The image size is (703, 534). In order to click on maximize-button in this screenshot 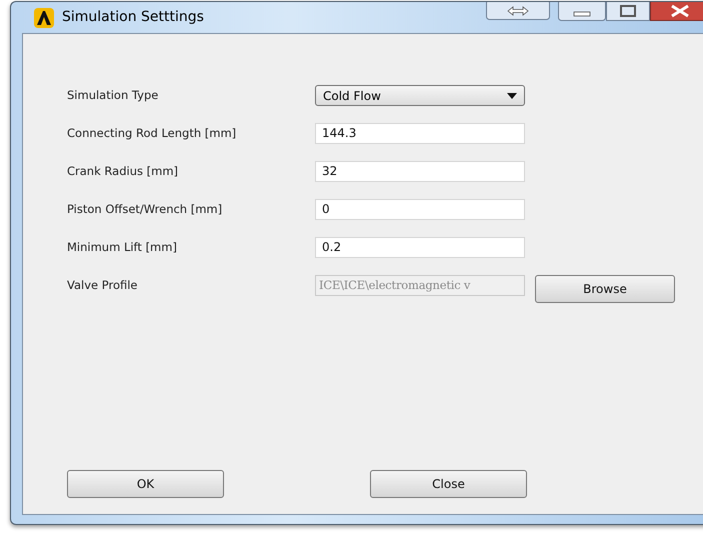, I will do `click(628, 11)`.